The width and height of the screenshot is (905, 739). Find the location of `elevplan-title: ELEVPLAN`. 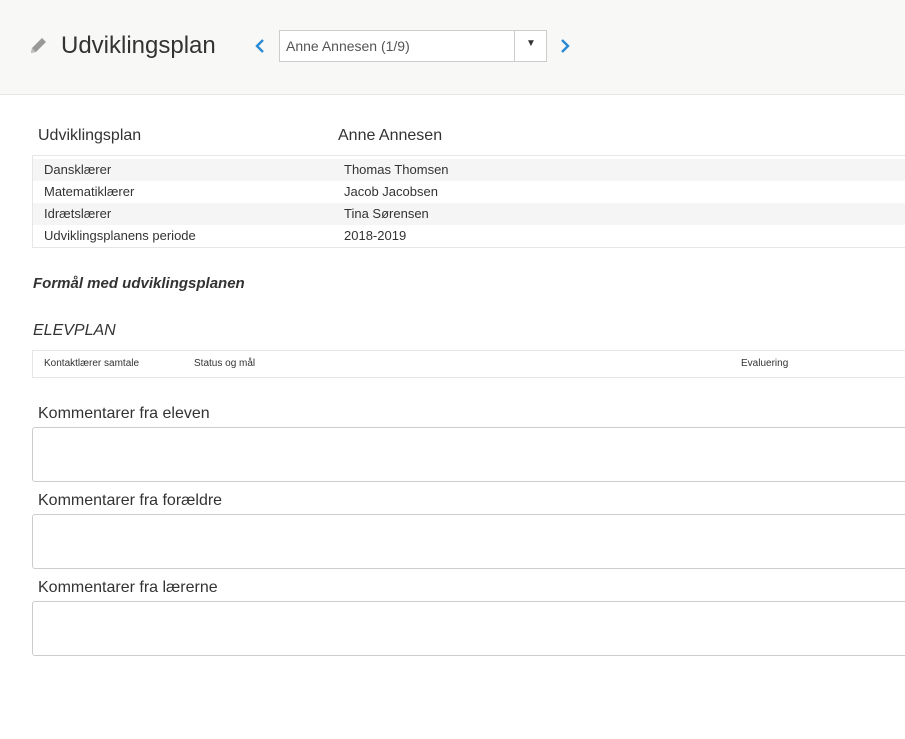

elevplan-title: ELEVPLAN is located at coordinates (74, 330).